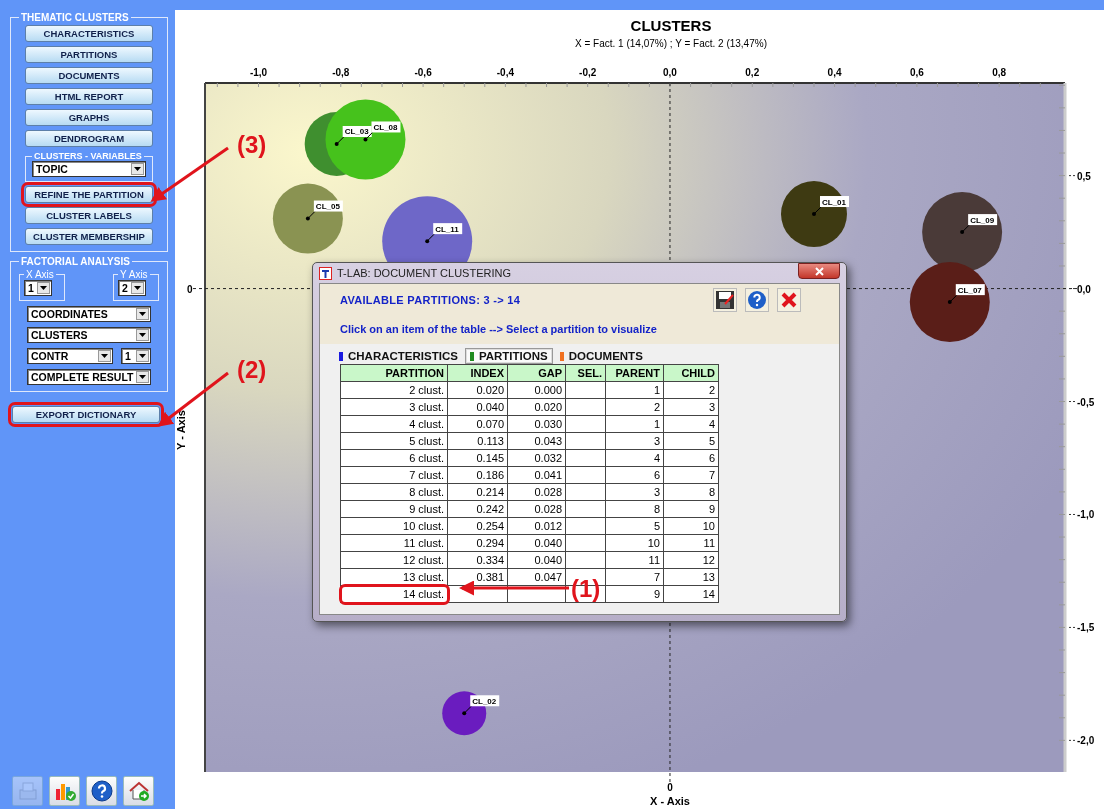 The height and width of the screenshot is (809, 1104). What do you see at coordinates (341, 72) in the screenshot?
I see `axis-tick-label: -0,8` at bounding box center [341, 72].